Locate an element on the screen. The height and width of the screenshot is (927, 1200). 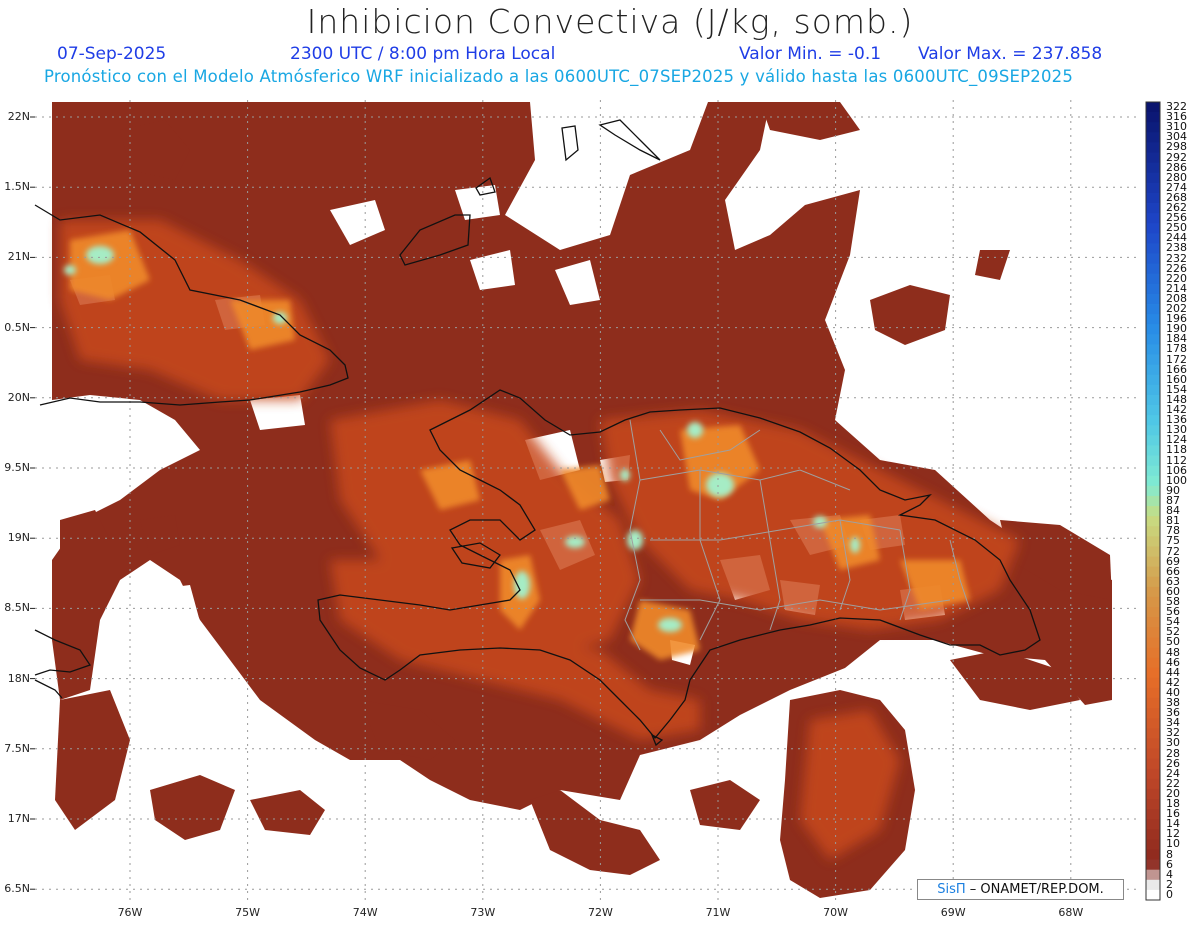
y-axis-label: 1.5N is located at coordinates (17, 187).